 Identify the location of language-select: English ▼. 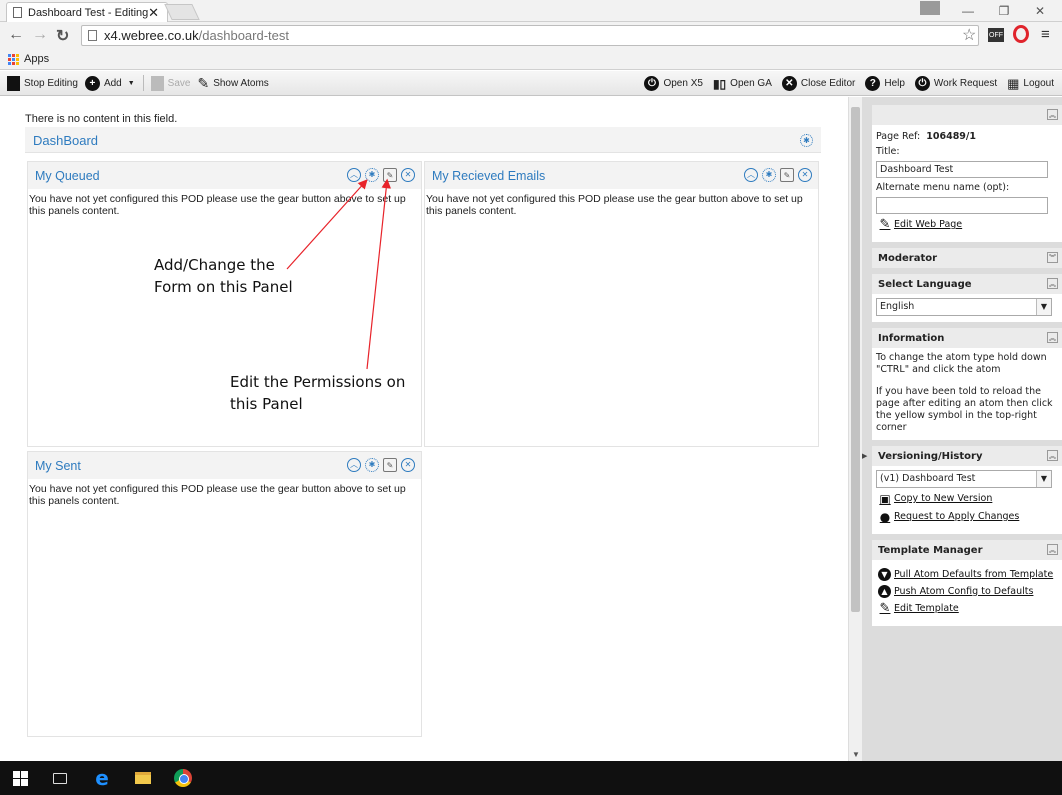
(964, 307).